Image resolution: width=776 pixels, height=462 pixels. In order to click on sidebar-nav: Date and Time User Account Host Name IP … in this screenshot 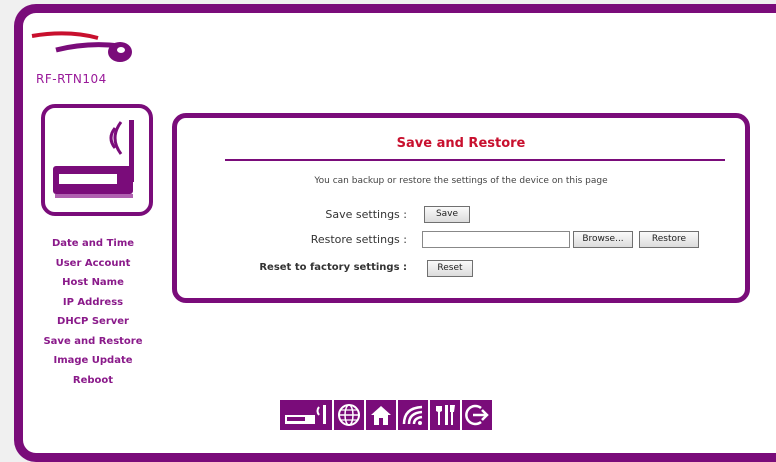, I will do `click(93, 312)`.